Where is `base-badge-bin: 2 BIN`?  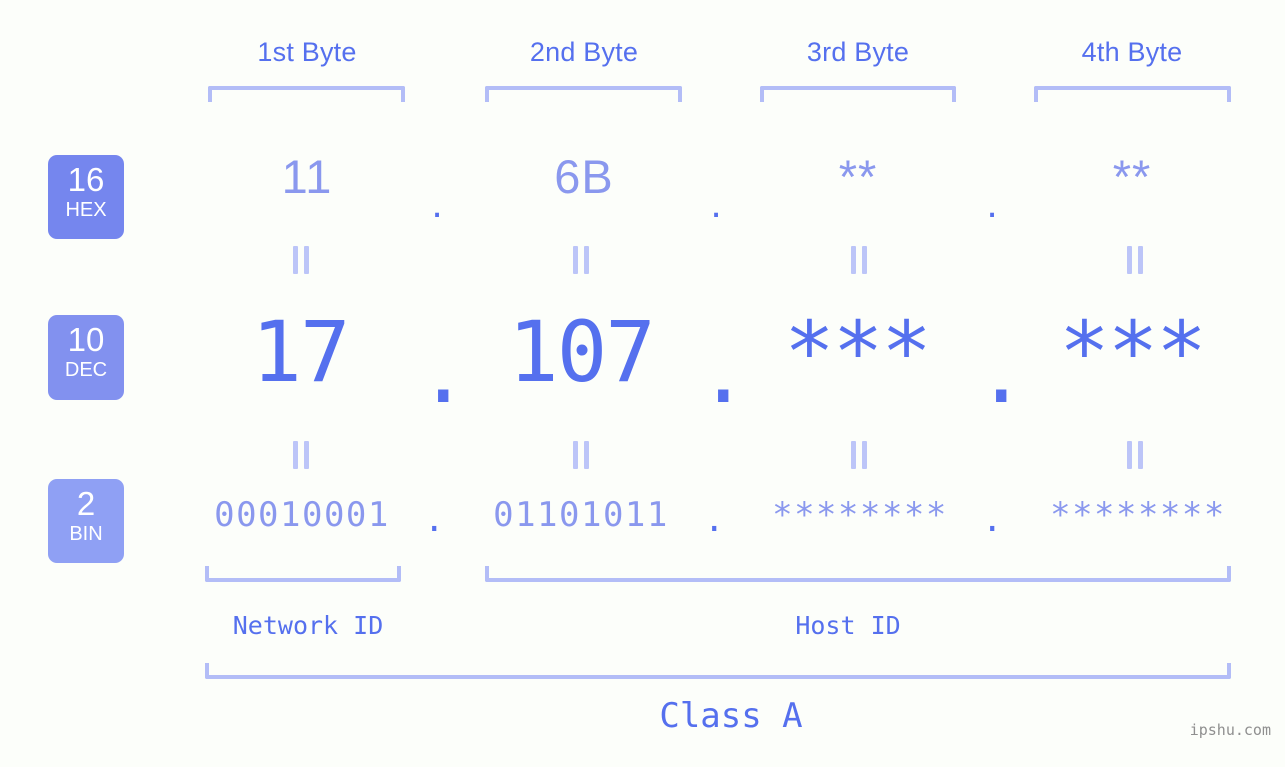 base-badge-bin: 2 BIN is located at coordinates (86, 521).